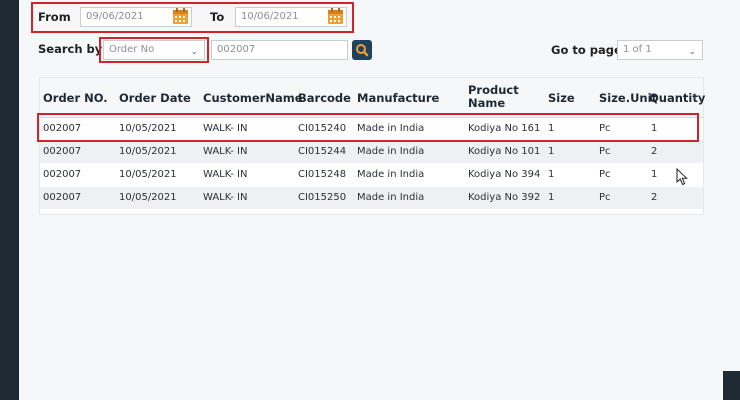  What do you see at coordinates (217, 17) in the screenshot?
I see `to-label: To` at bounding box center [217, 17].